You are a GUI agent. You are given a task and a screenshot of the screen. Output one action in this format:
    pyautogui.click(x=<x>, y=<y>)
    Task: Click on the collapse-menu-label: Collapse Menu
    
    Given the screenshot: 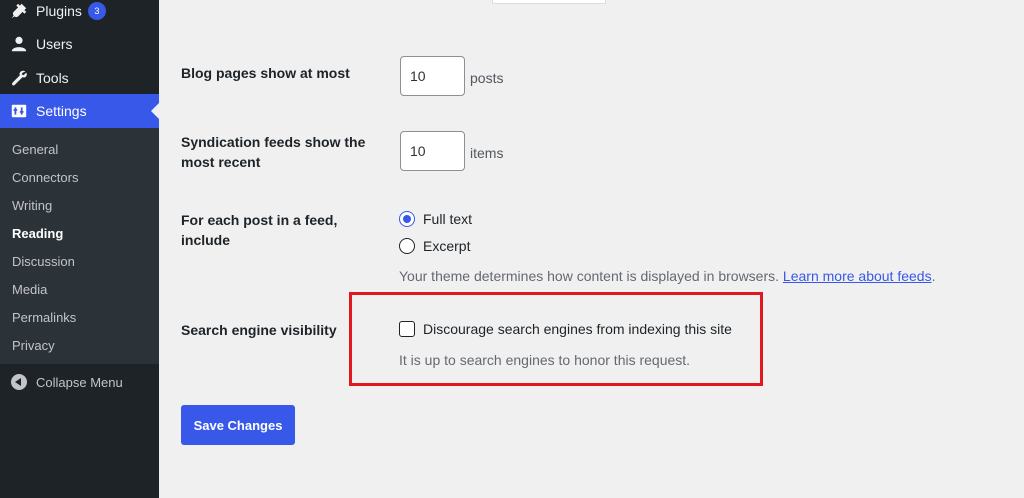 What is the action you would take?
    pyautogui.click(x=79, y=382)
    